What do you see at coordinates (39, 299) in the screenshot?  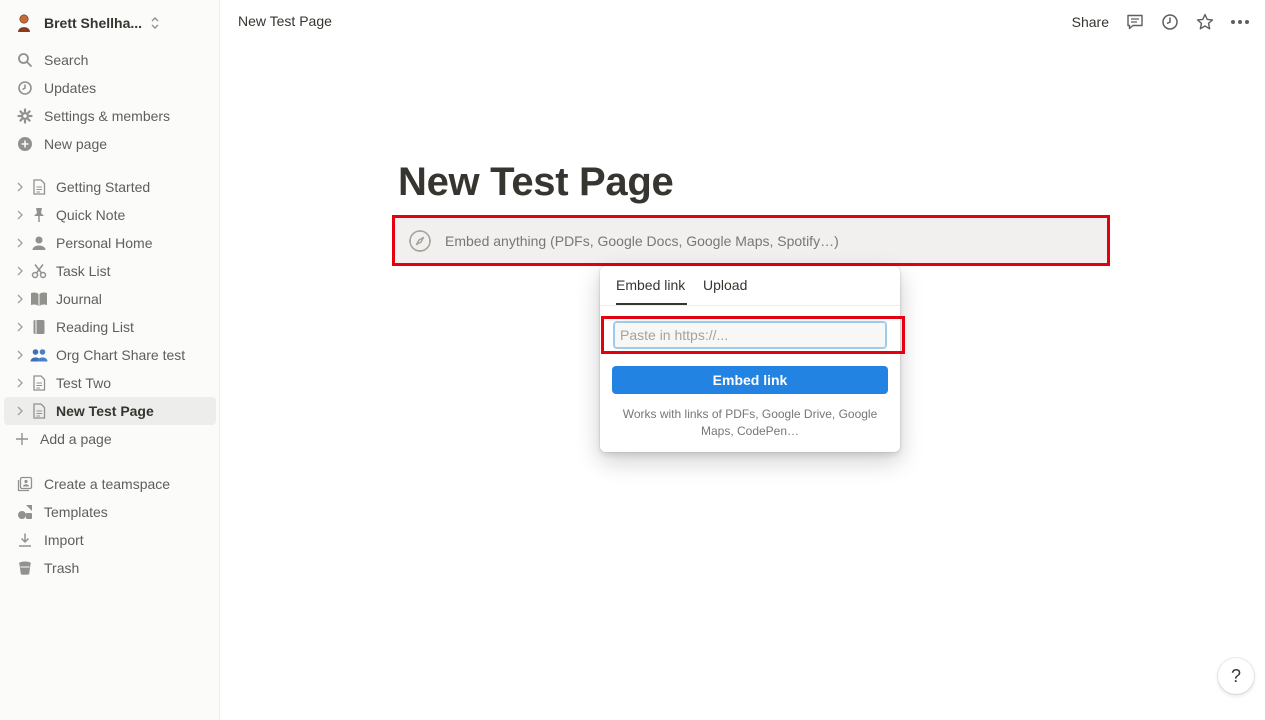 I see `book-icon` at bounding box center [39, 299].